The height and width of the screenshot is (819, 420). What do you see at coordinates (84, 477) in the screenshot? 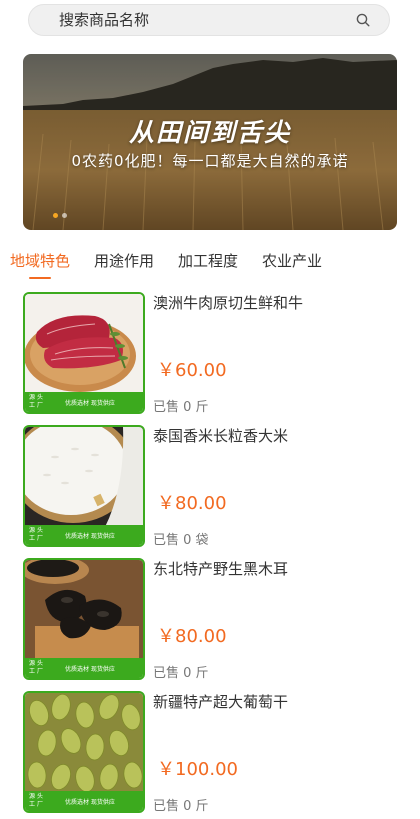
I see `rice-image` at bounding box center [84, 477].